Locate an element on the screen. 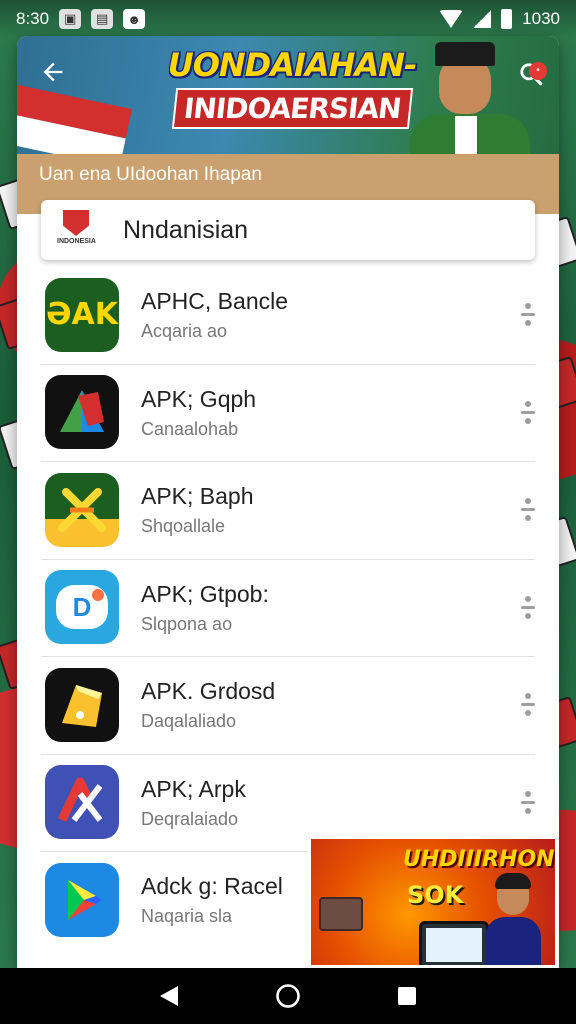 The width and height of the screenshot is (576, 1024). ad-subtitle: SOK is located at coordinates (435, 895).